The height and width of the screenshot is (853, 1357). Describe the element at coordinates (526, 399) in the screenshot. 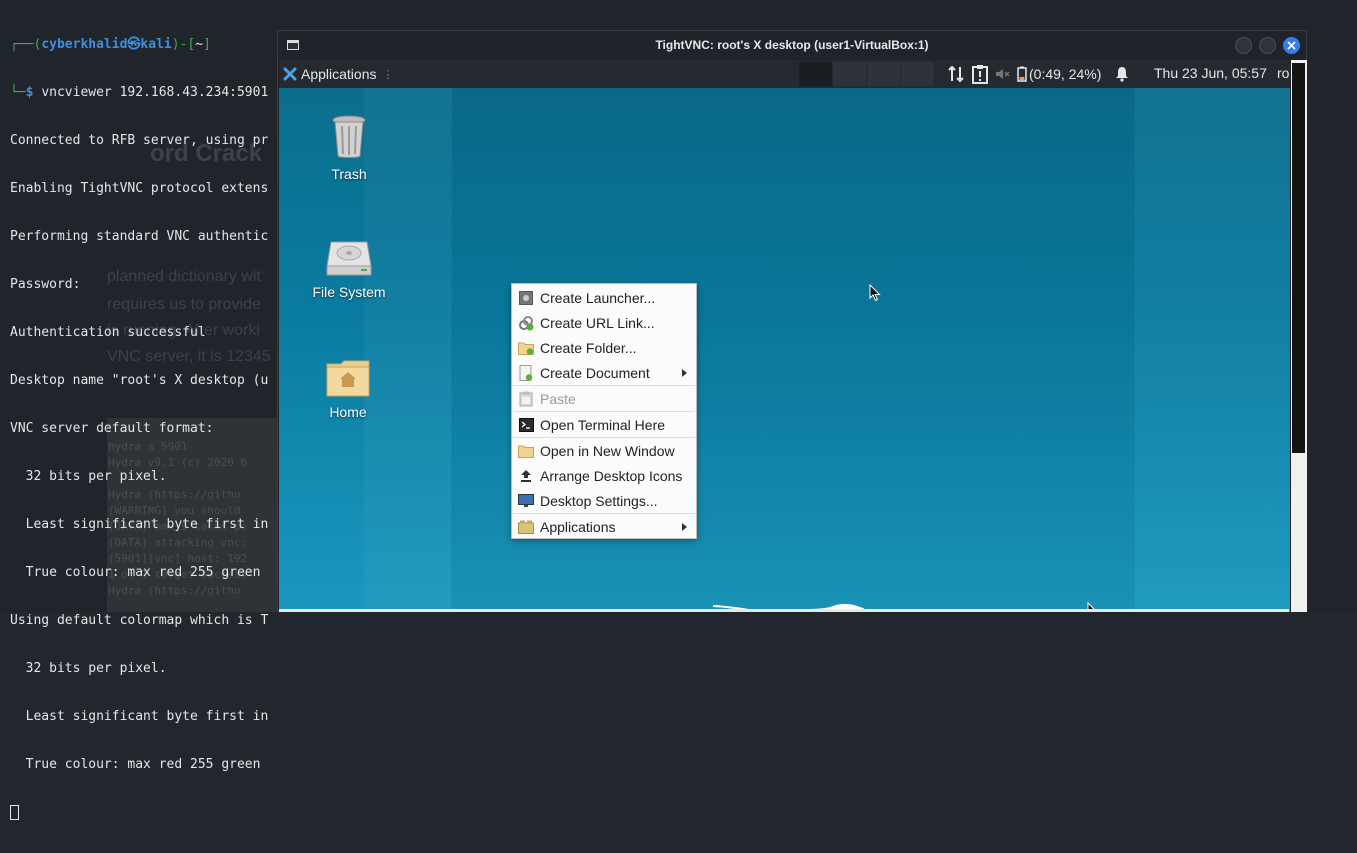

I see `paste-icon` at that location.